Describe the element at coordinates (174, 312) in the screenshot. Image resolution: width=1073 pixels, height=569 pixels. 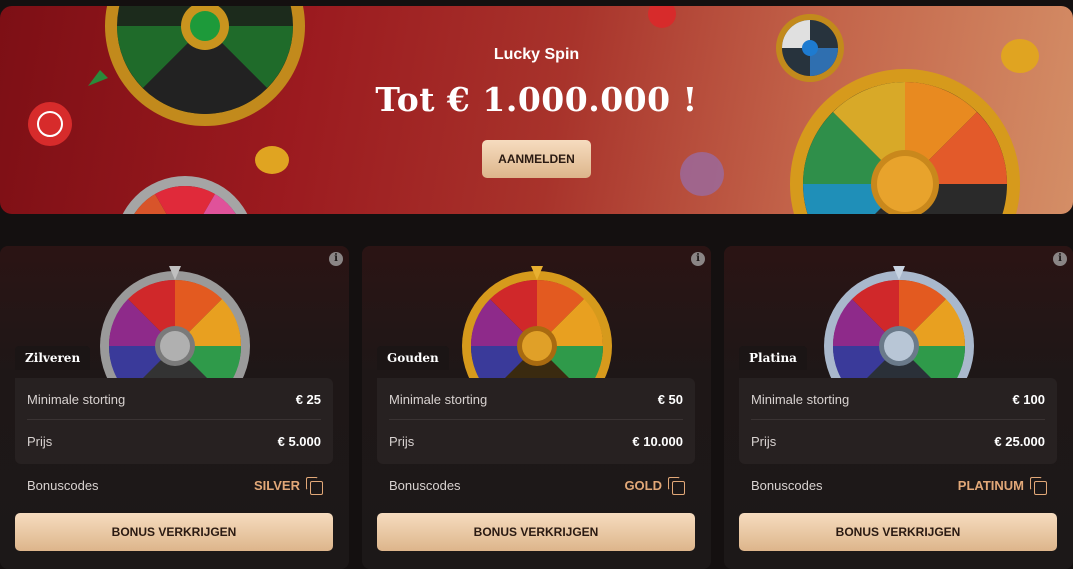
I see `card-header: i Zilveren` at that location.